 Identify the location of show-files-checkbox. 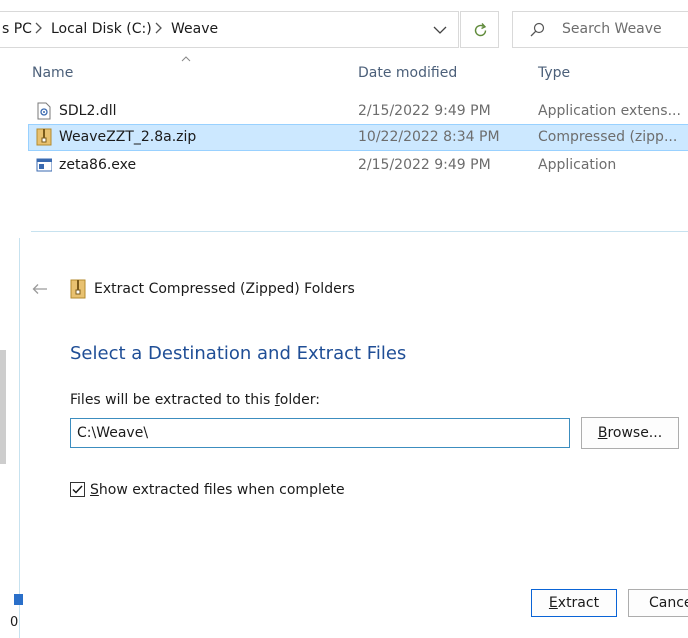
(77, 489).